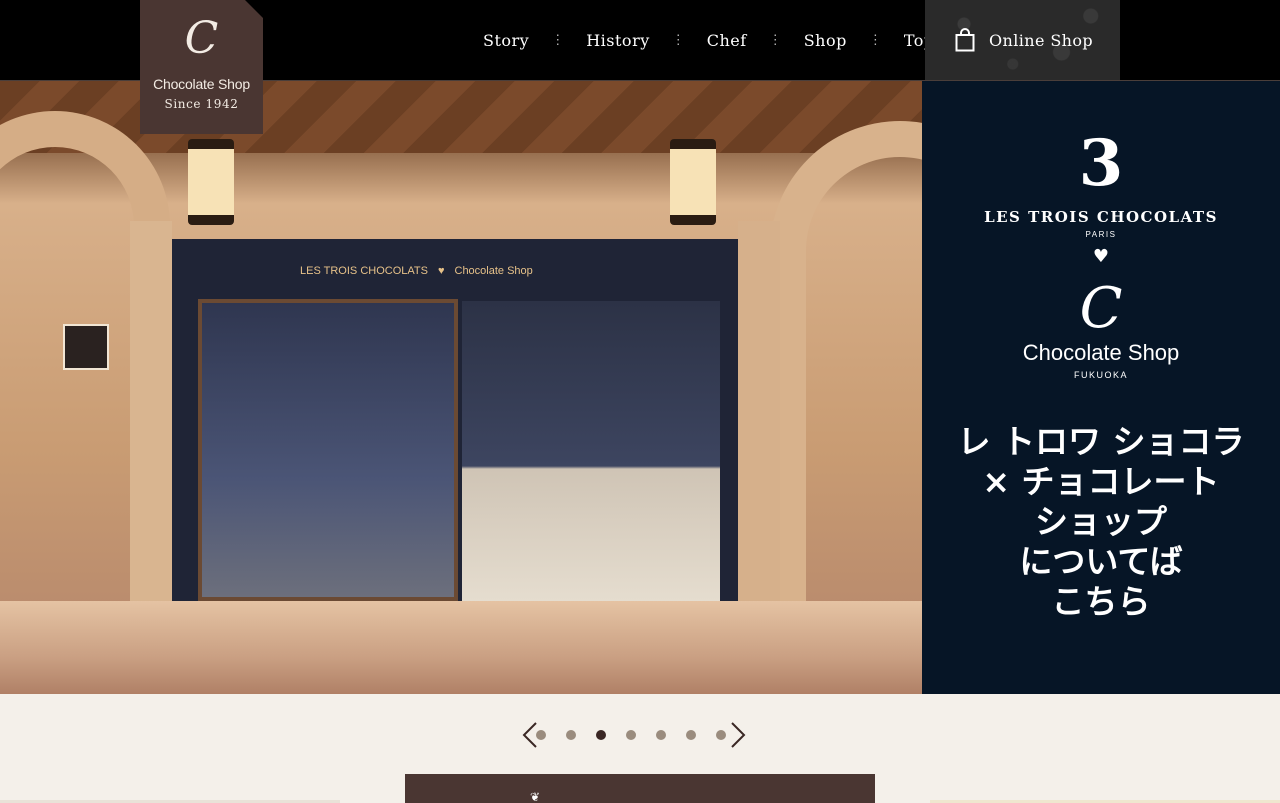 Image resolution: width=1280 pixels, height=803 pixels. What do you see at coordinates (591, 451) in the screenshot?
I see `shop-interior` at bounding box center [591, 451].